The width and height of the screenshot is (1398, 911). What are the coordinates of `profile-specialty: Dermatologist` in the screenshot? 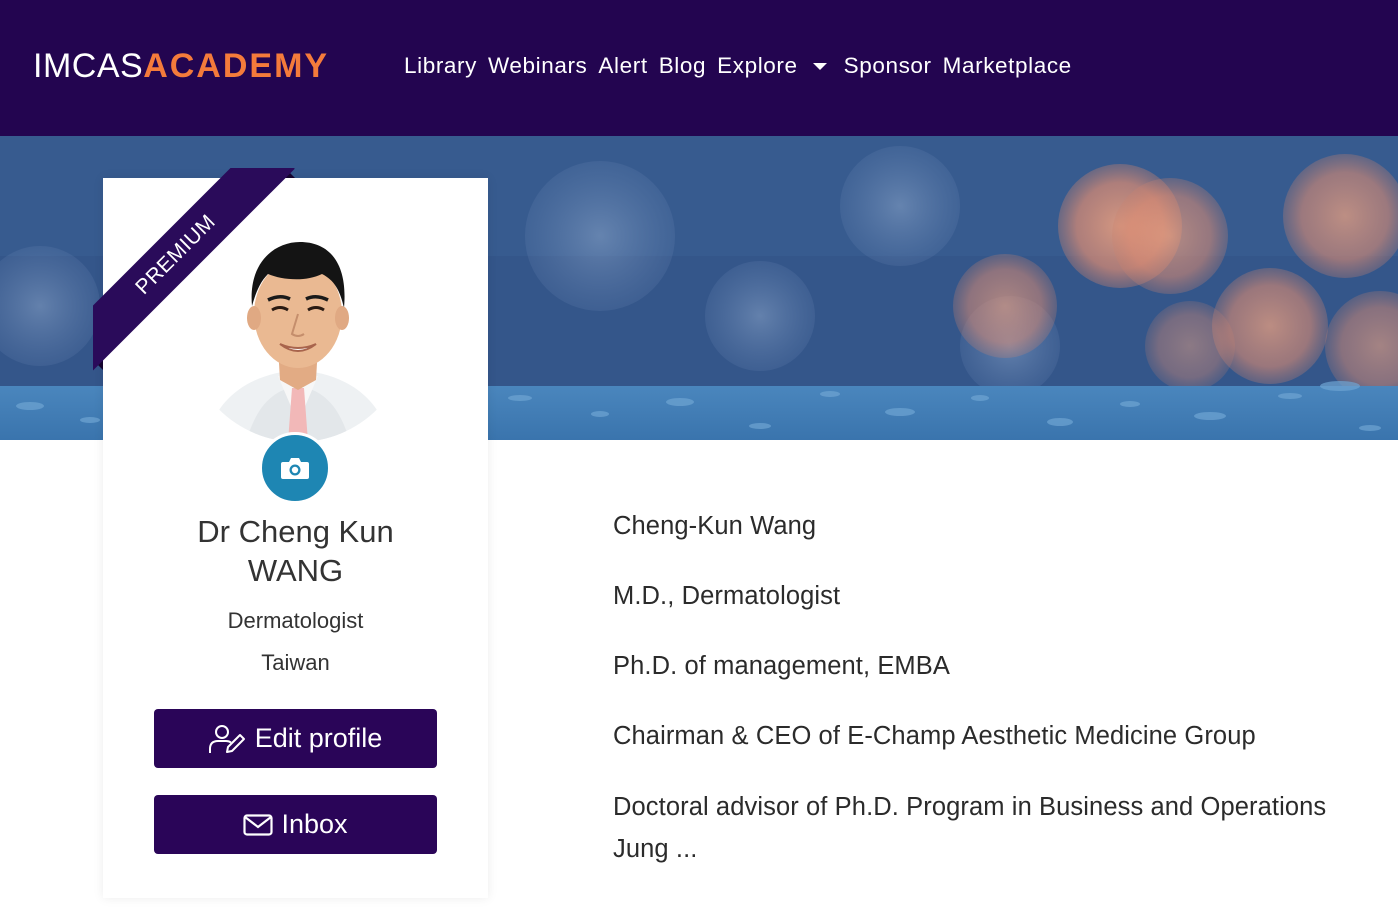 It's located at (295, 620).